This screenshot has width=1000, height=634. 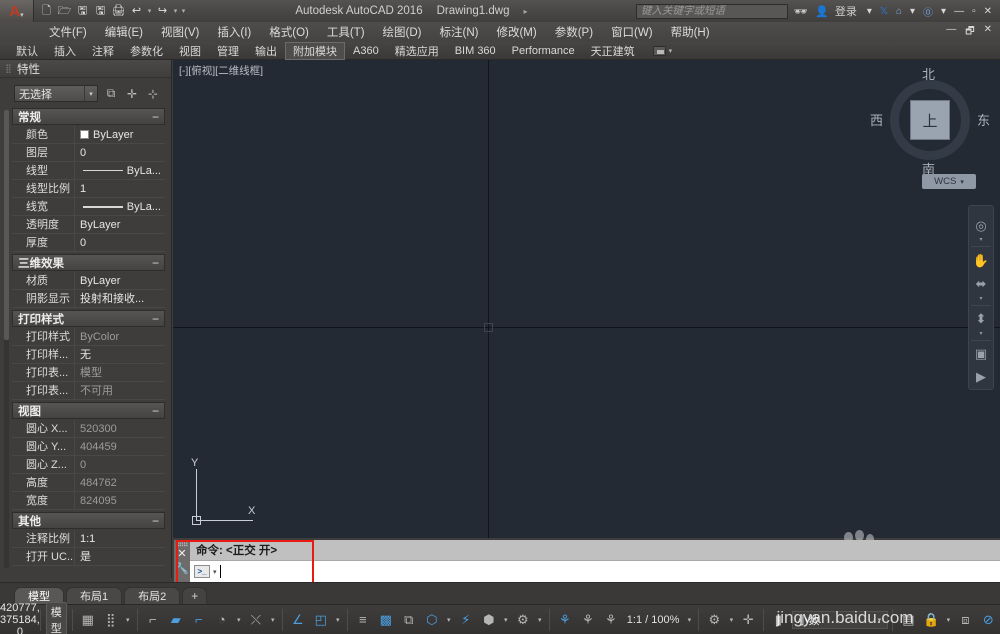 I want to click on property-row: 打印样式 ByColor, so click(x=91, y=337).